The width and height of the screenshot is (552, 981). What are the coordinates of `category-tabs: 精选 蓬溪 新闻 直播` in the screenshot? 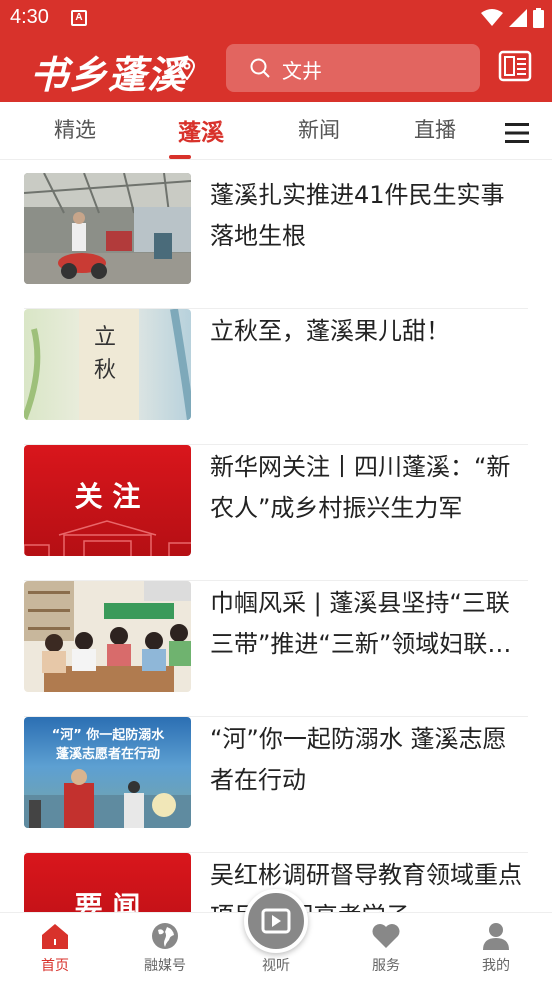 It's located at (276, 131).